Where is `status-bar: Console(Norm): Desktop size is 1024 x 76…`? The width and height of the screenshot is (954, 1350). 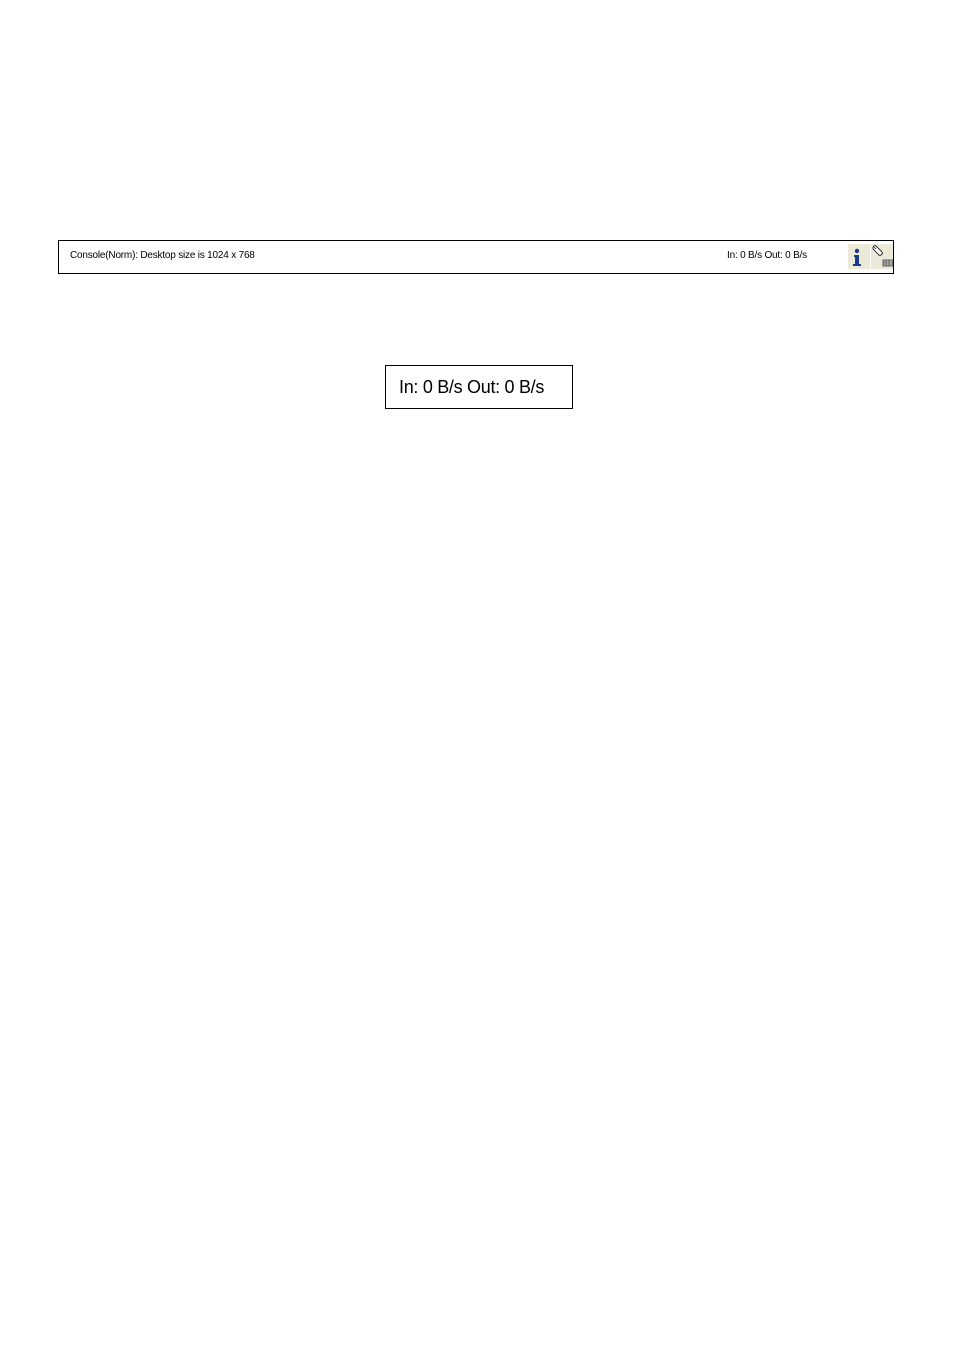
status-bar: Console(Norm): Desktop size is 1024 x 76… is located at coordinates (476, 257).